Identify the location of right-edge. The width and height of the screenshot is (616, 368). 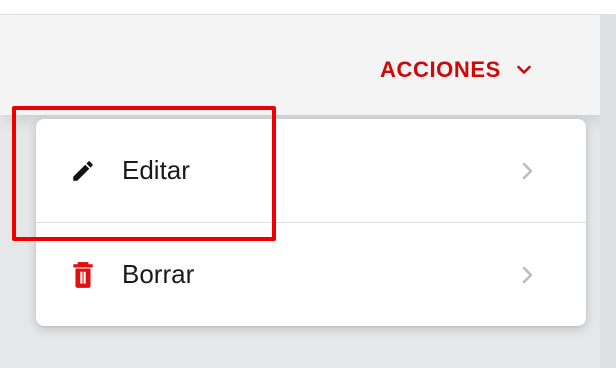
(608, 191).